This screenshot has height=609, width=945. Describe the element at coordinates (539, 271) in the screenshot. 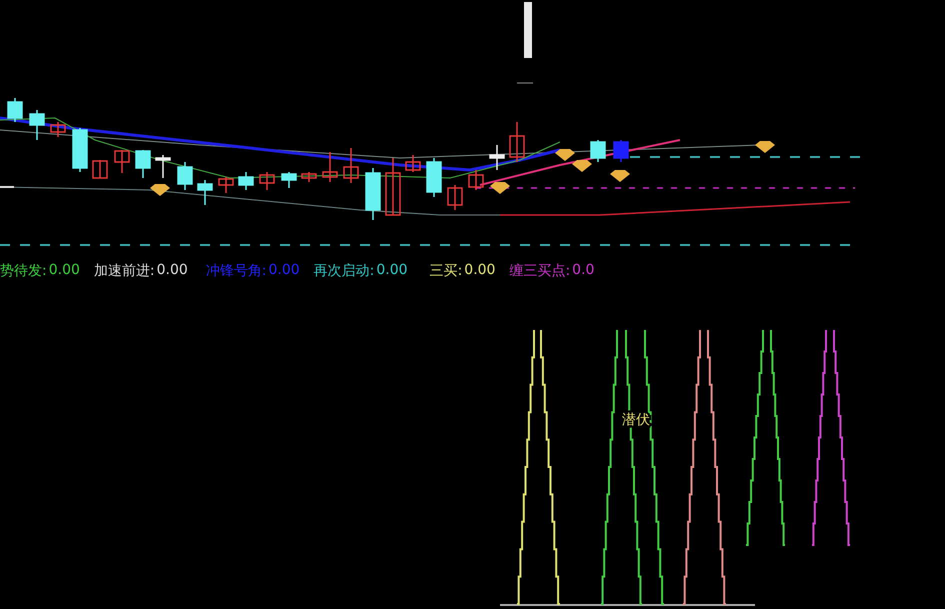

I see `indicator-name: 缠三买点:` at that location.